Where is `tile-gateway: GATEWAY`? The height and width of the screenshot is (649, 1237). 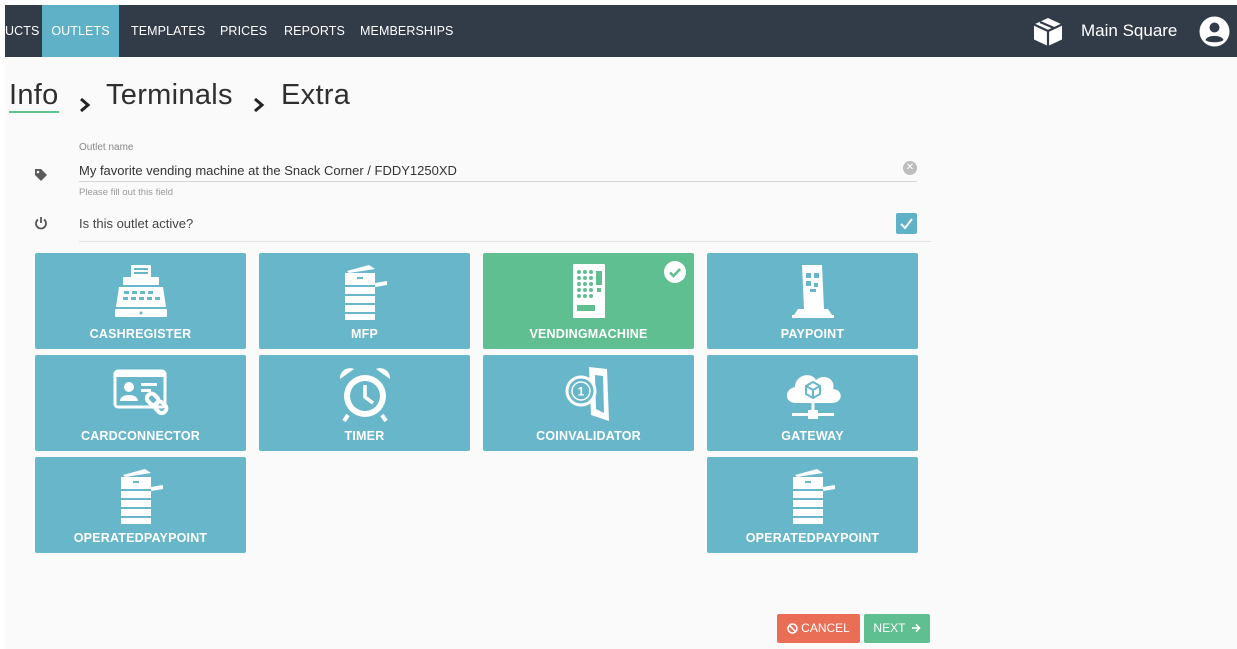 tile-gateway: GATEWAY is located at coordinates (812, 403).